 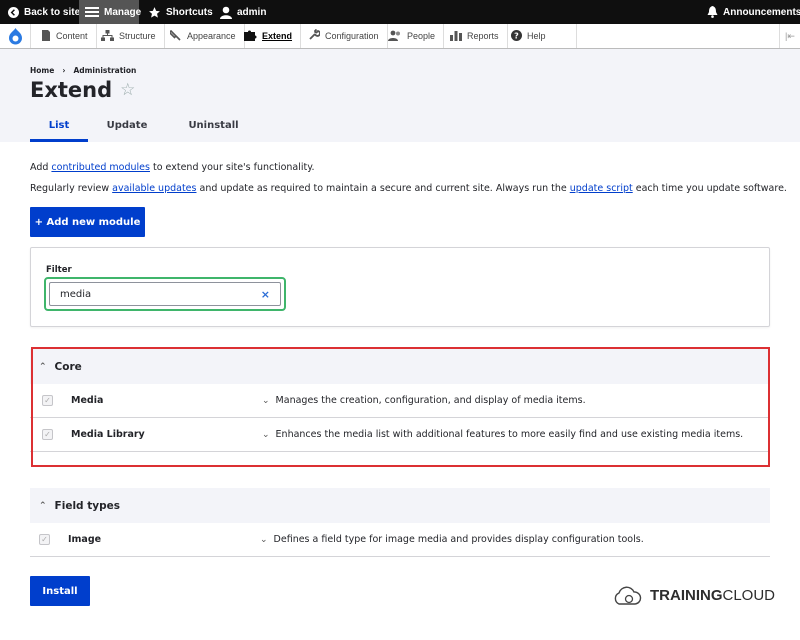 What do you see at coordinates (269, 36) in the screenshot?
I see `tray-item-extend: Extend` at bounding box center [269, 36].